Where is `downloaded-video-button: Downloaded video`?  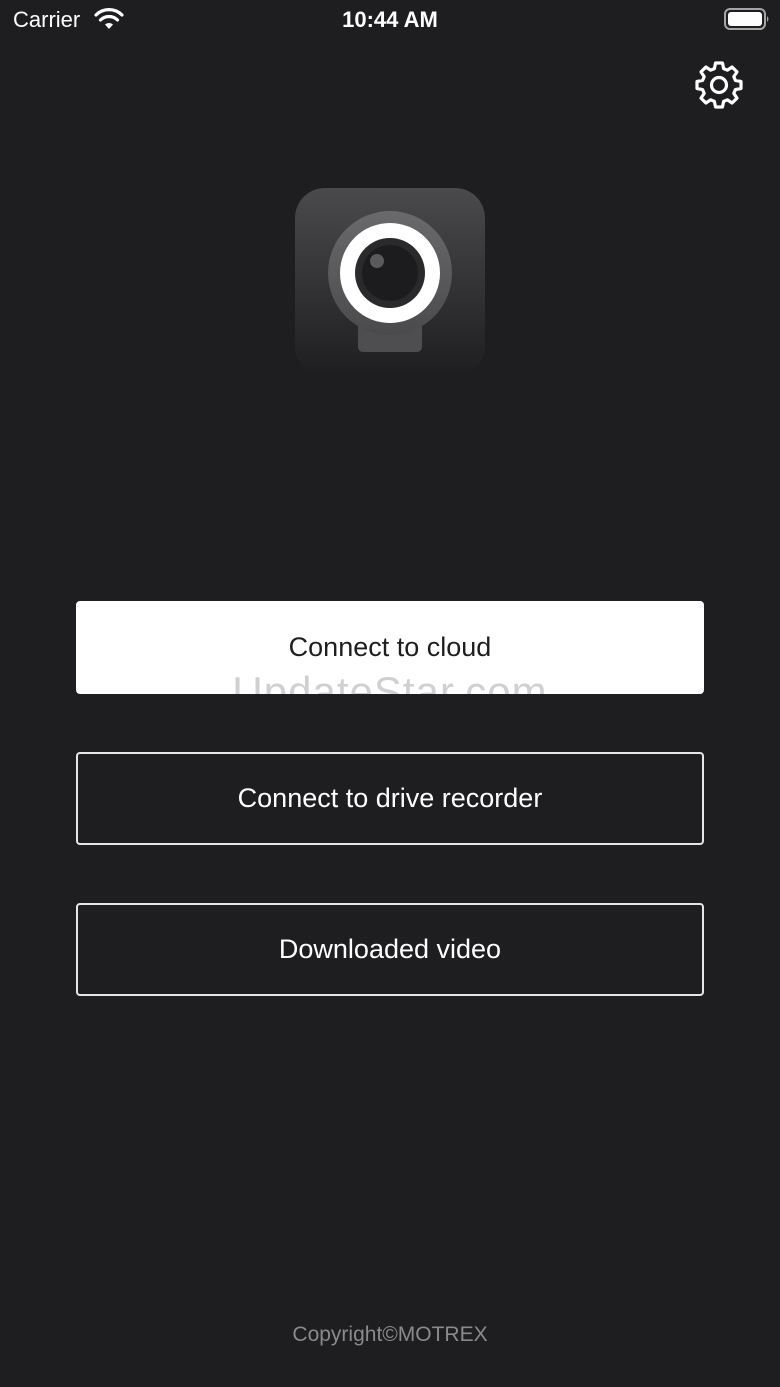 downloaded-video-button: Downloaded video is located at coordinates (390, 949).